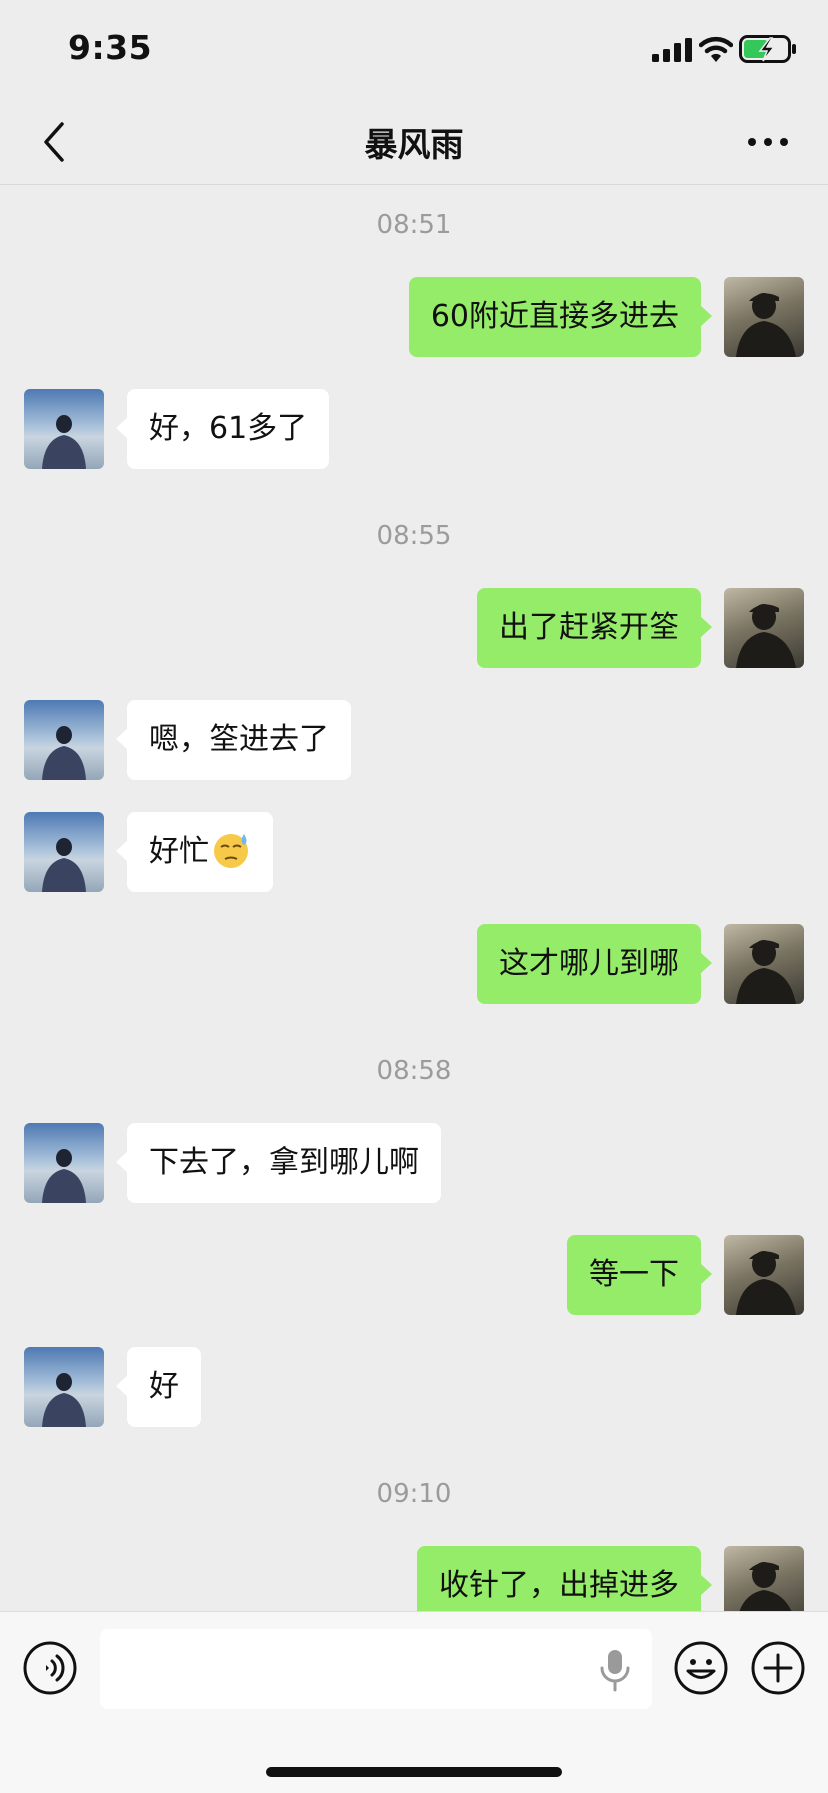 This screenshot has width=828, height=1793. I want to click on sent-message-row: 出了赶紧开筌, so click(414, 628).